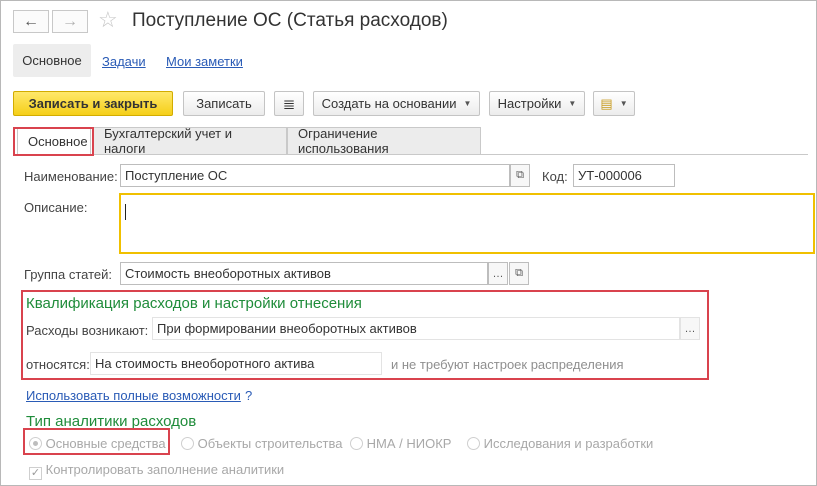 The height and width of the screenshot is (486, 817). What do you see at coordinates (93, 103) in the screenshot?
I see `save-and-close-button: Записать и закрыть` at bounding box center [93, 103].